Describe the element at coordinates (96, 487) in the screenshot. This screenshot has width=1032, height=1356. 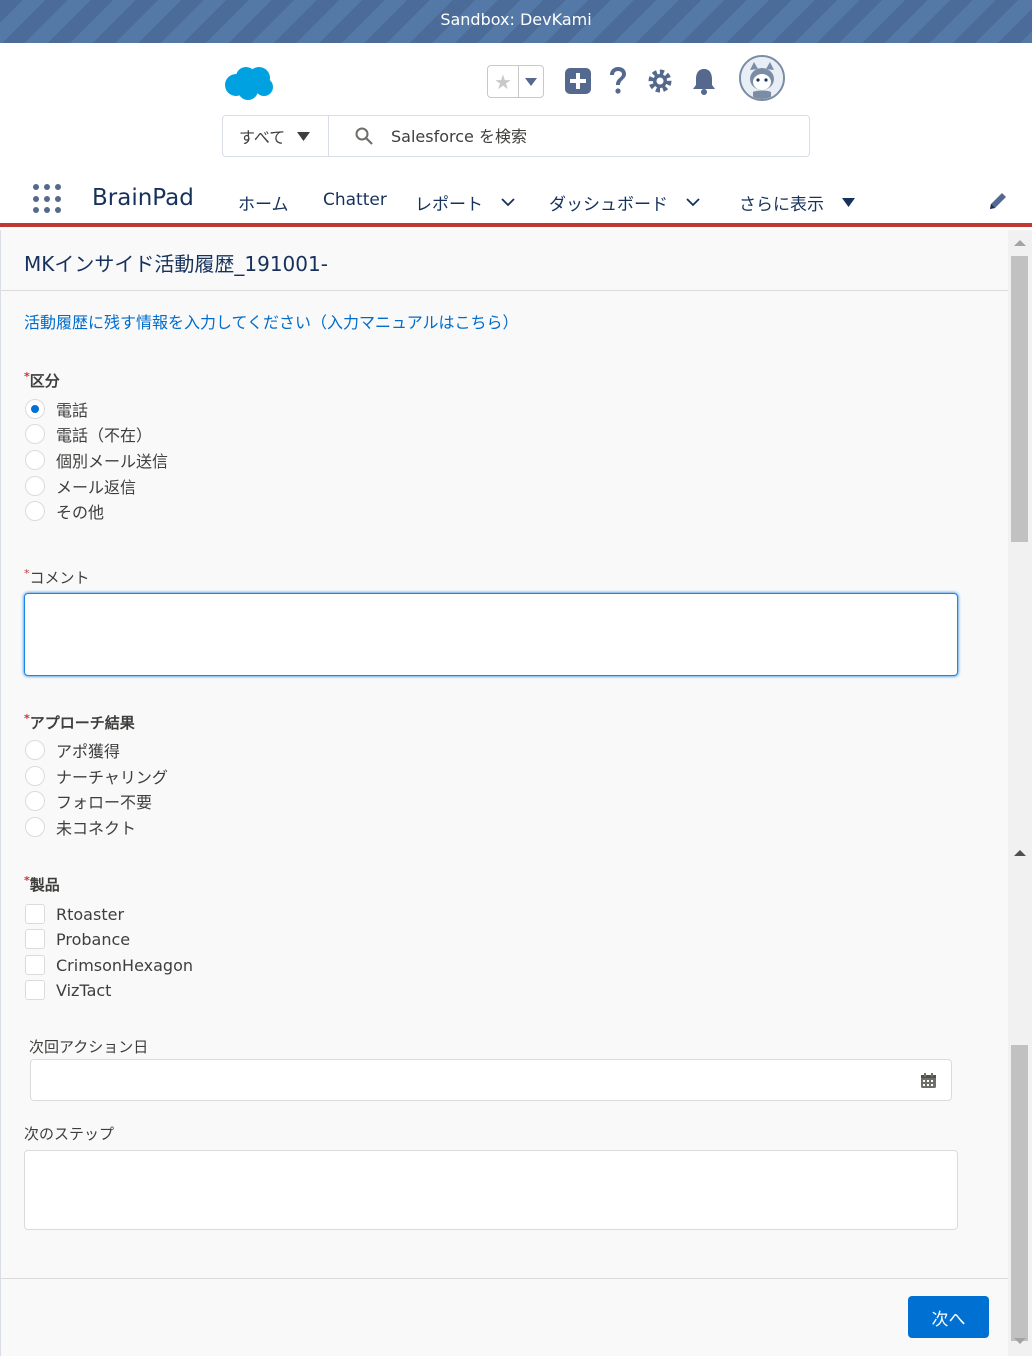
I see `category-option-label: メール返信` at that location.